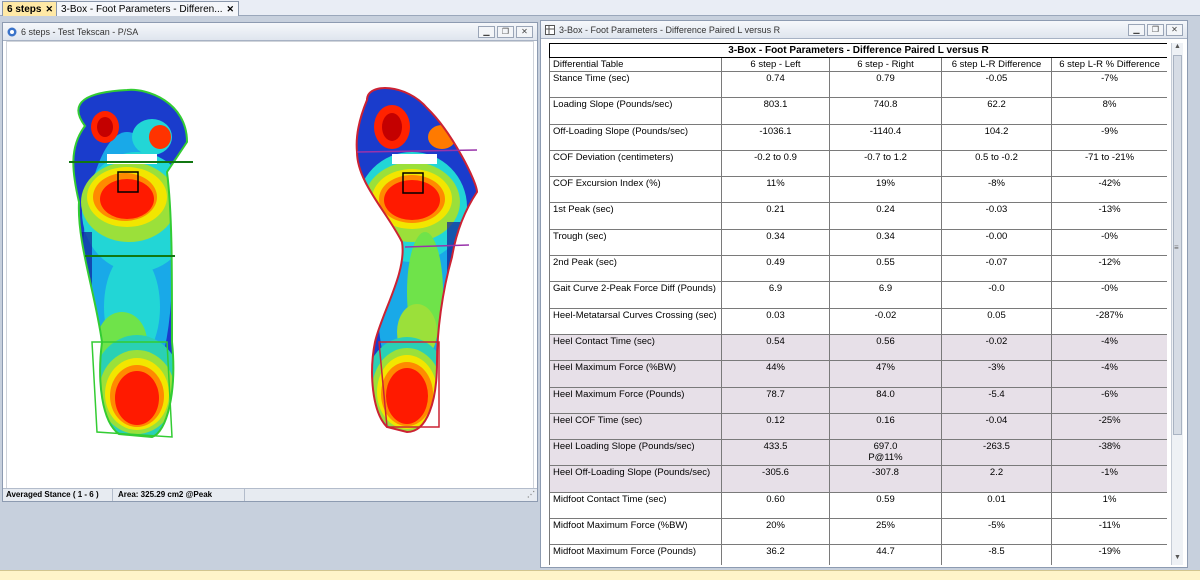 The image size is (1200, 580). What do you see at coordinates (12, 32) in the screenshot?
I see `app-icon` at bounding box center [12, 32].